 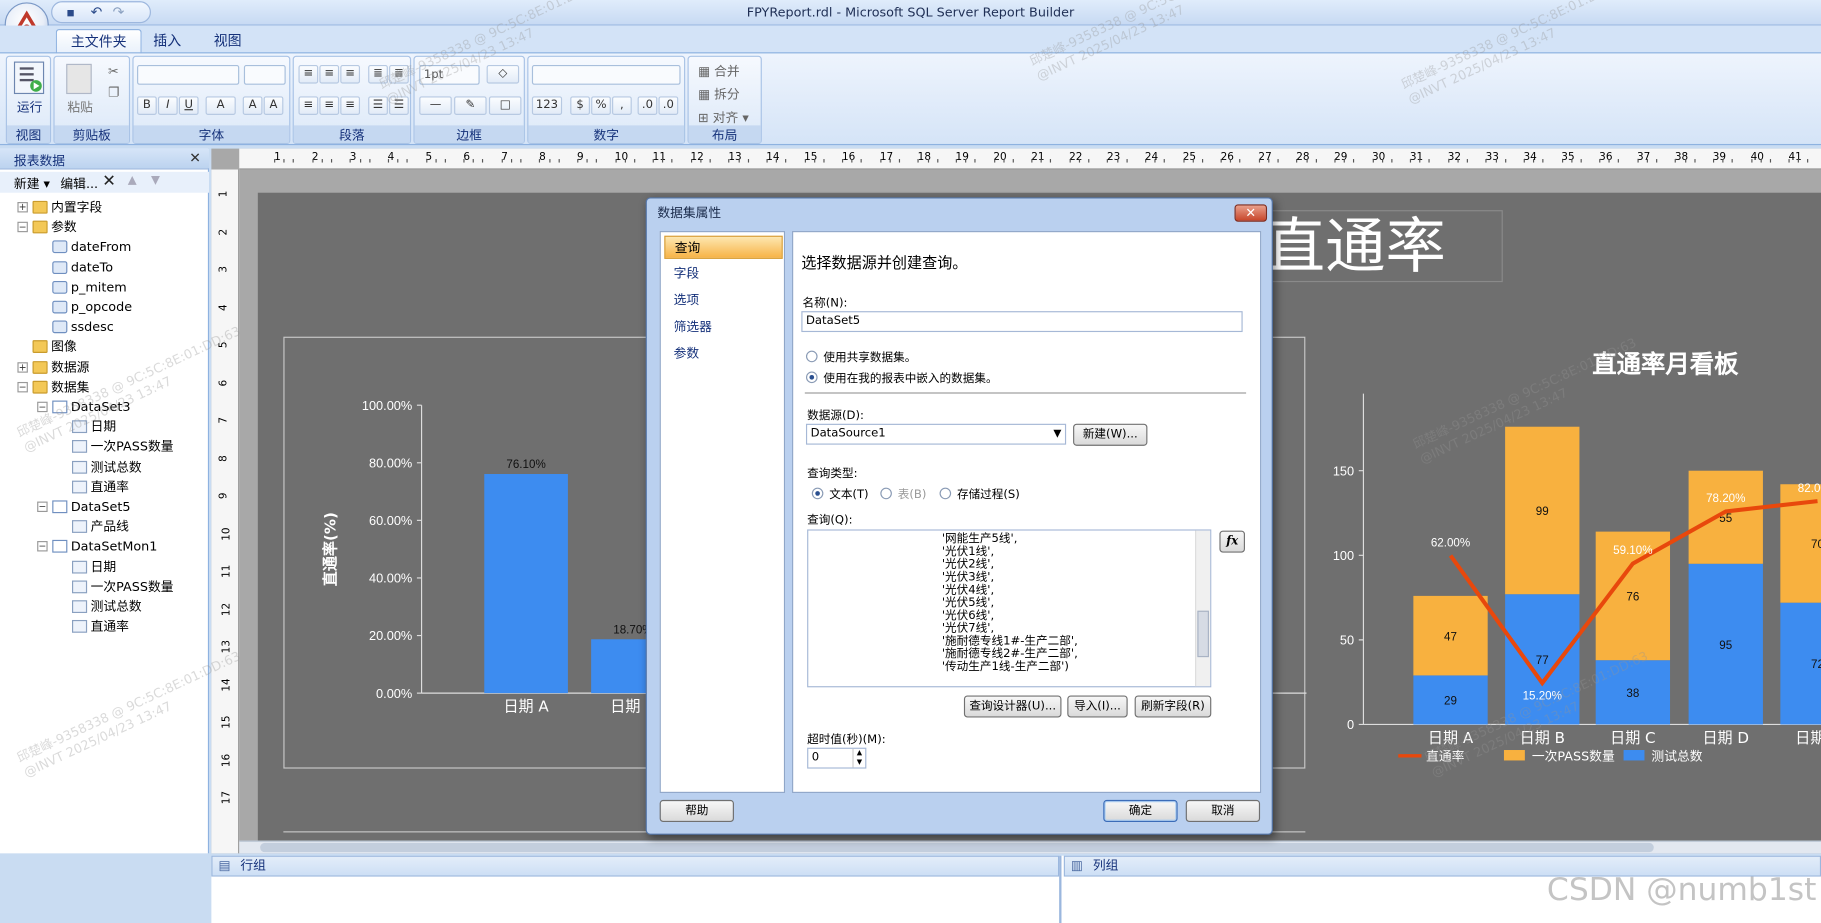 What do you see at coordinates (936, 434) in the screenshot?
I see `datasource-select: DataSource1 ▼` at bounding box center [936, 434].